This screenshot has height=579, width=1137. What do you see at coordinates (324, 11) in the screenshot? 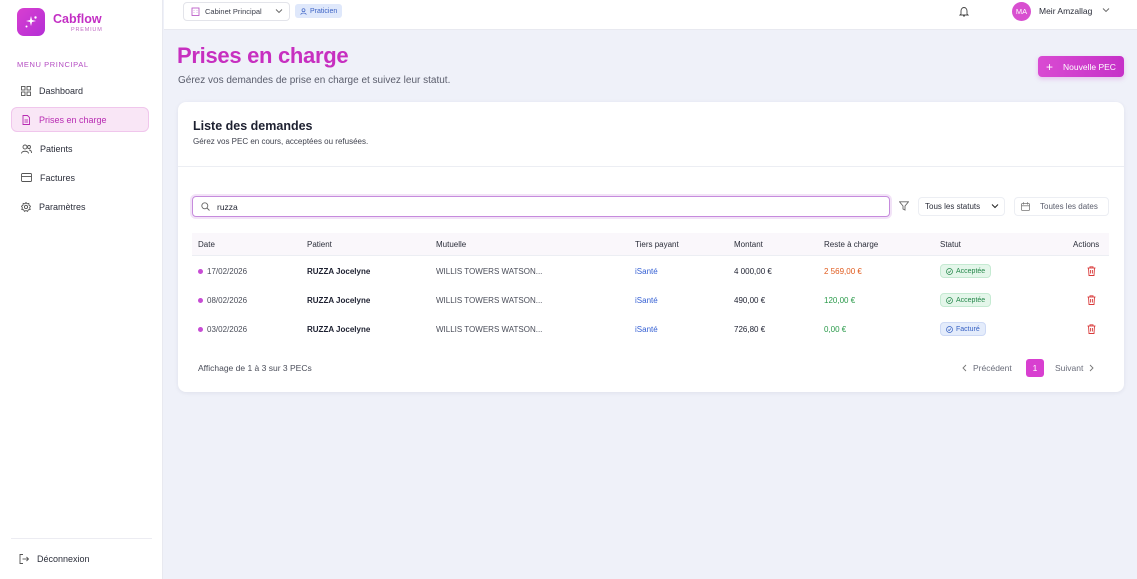
I see `role-label: Praticien` at bounding box center [324, 11].